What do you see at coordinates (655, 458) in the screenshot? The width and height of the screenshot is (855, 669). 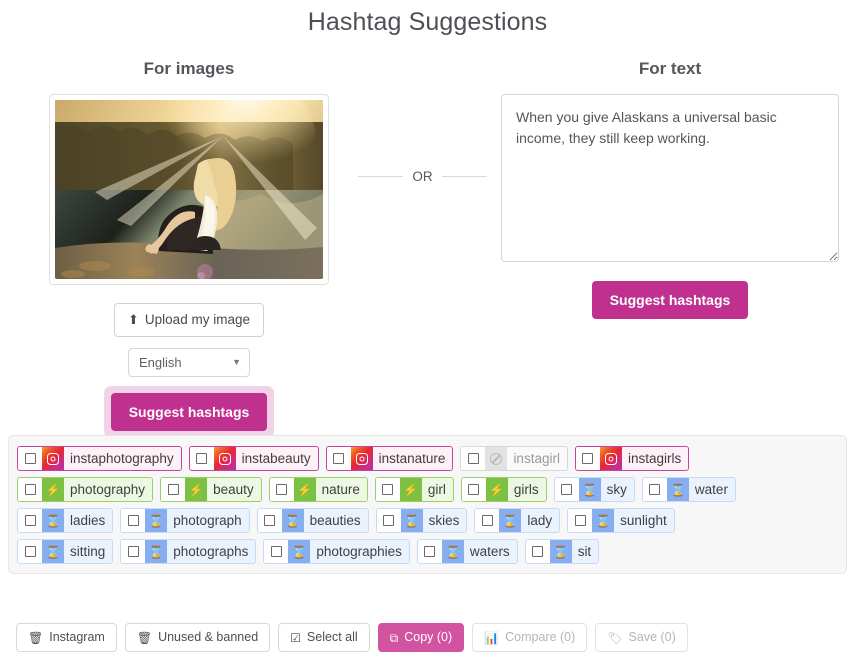 I see `hashtag-label: instagirls` at bounding box center [655, 458].